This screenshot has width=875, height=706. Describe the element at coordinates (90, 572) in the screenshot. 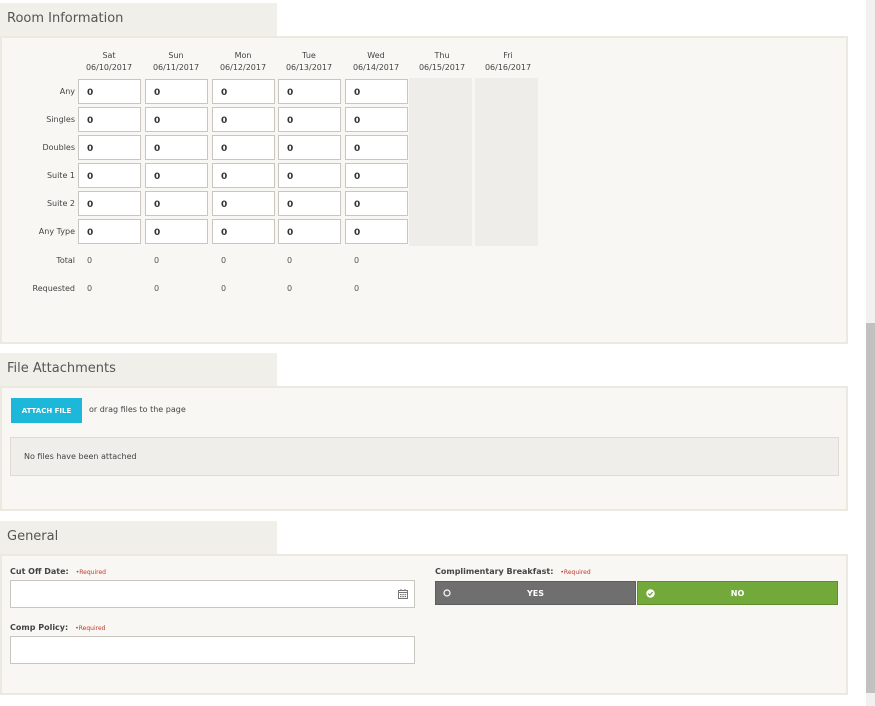

I see `cutoff-required: •Required` at that location.